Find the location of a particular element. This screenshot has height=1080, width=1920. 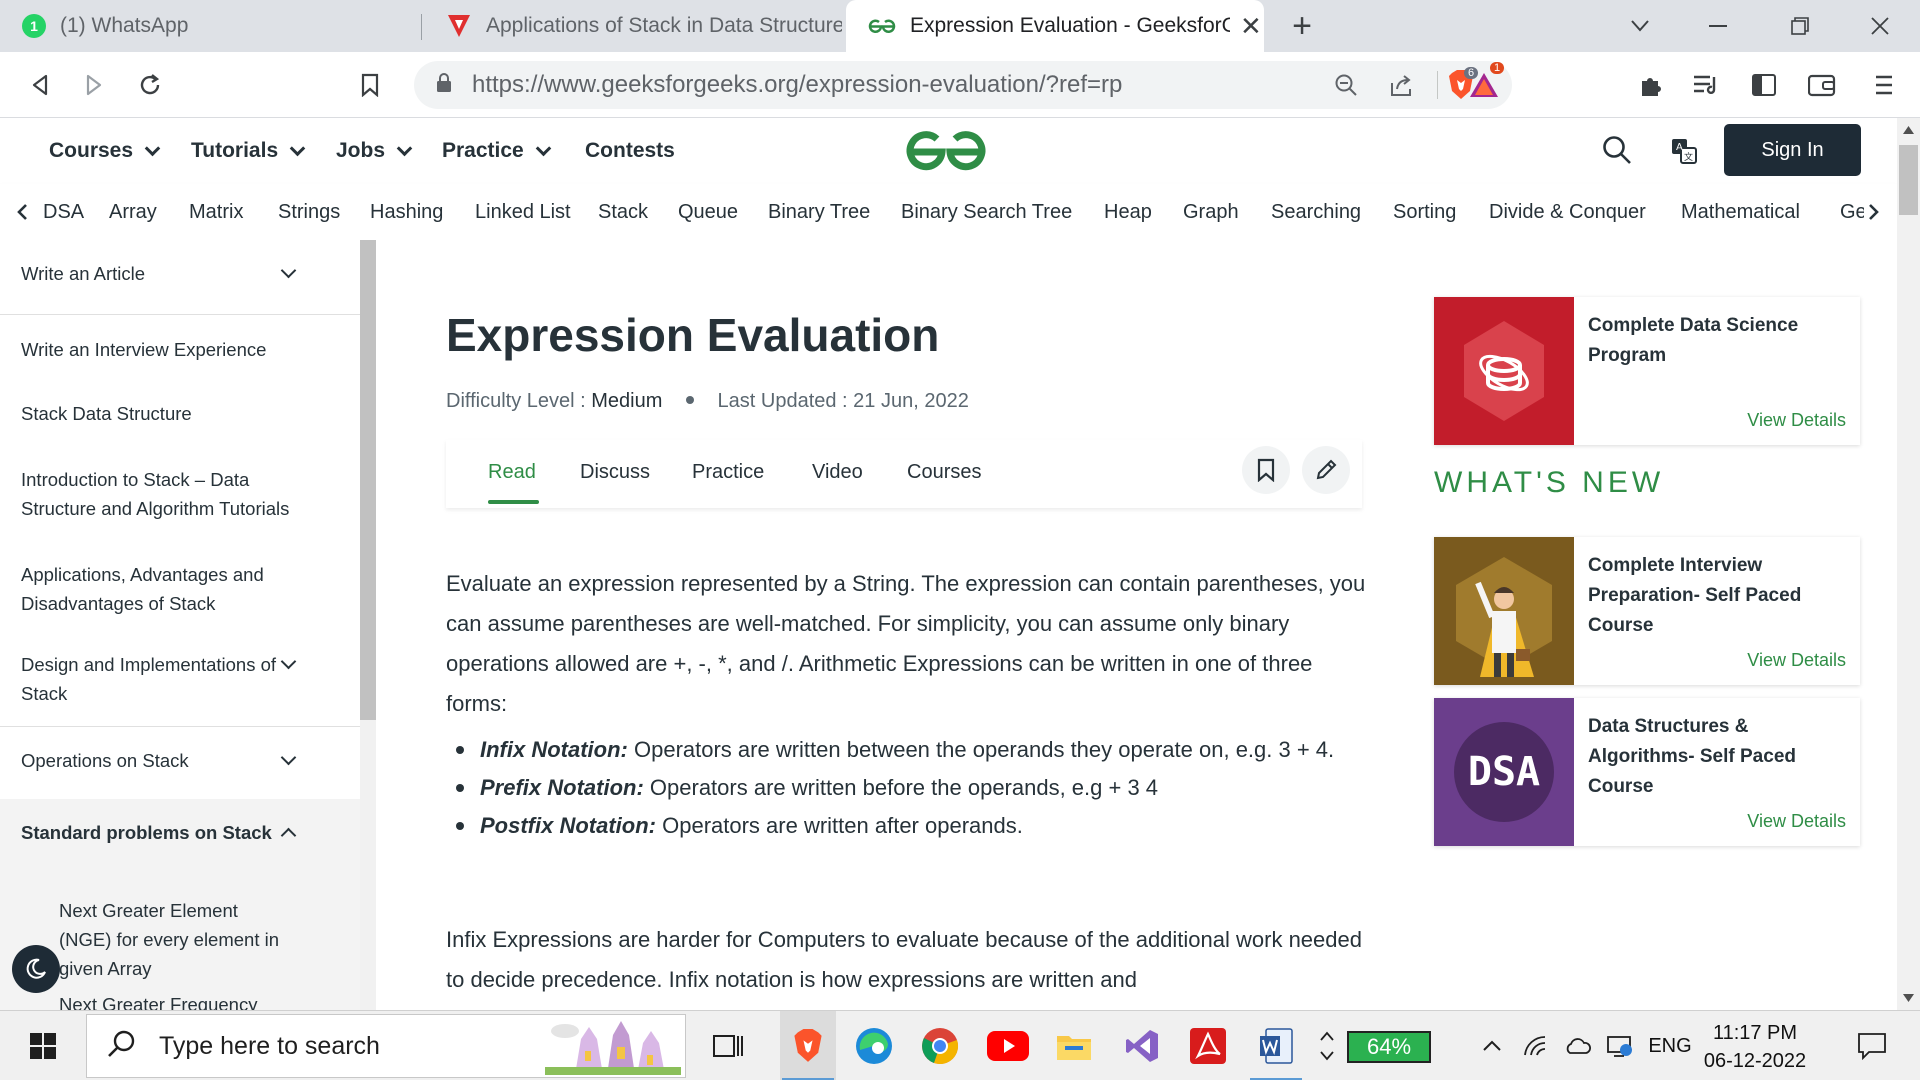

topic-sorting: Sorting is located at coordinates (1424, 212).